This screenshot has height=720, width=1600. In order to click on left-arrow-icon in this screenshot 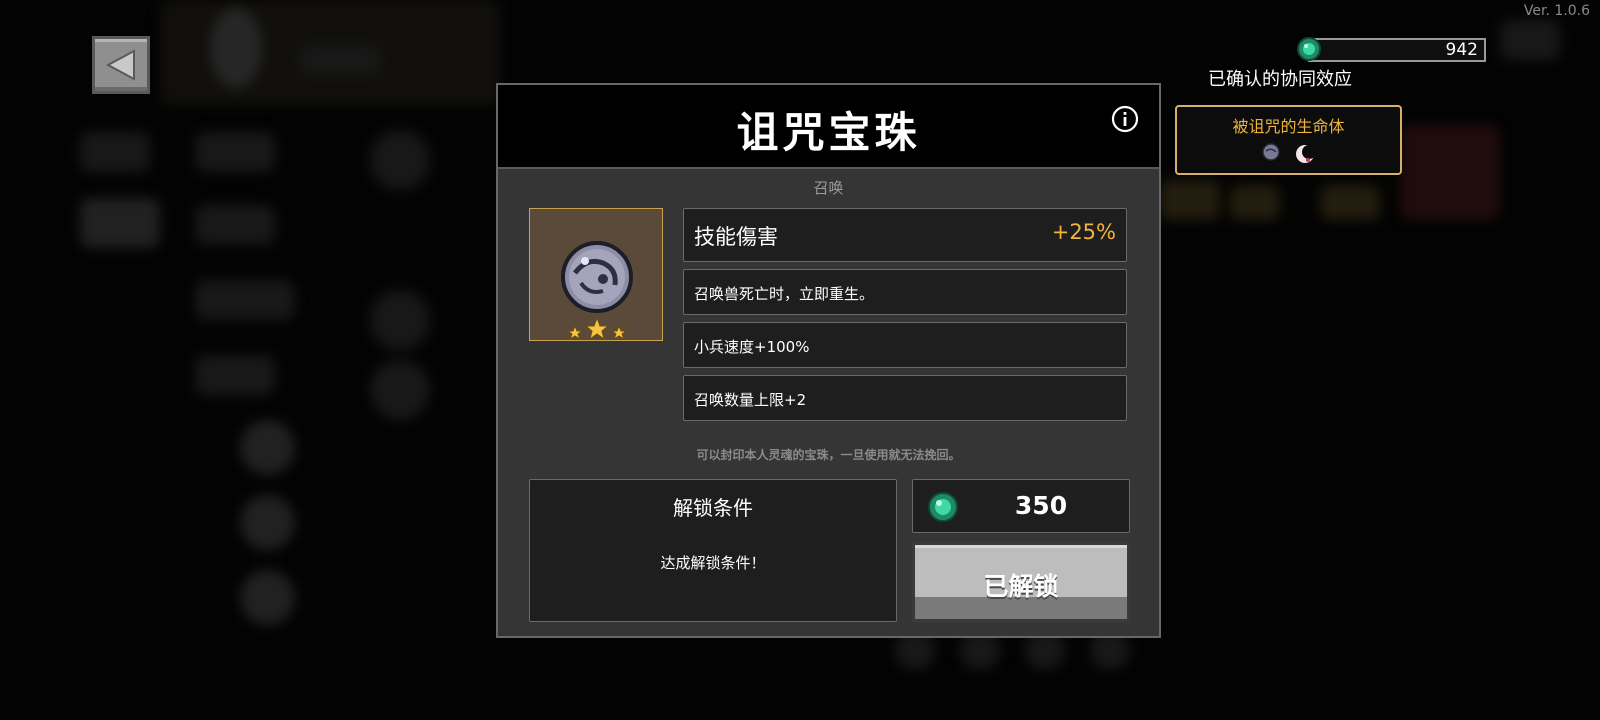, I will do `click(120, 65)`.